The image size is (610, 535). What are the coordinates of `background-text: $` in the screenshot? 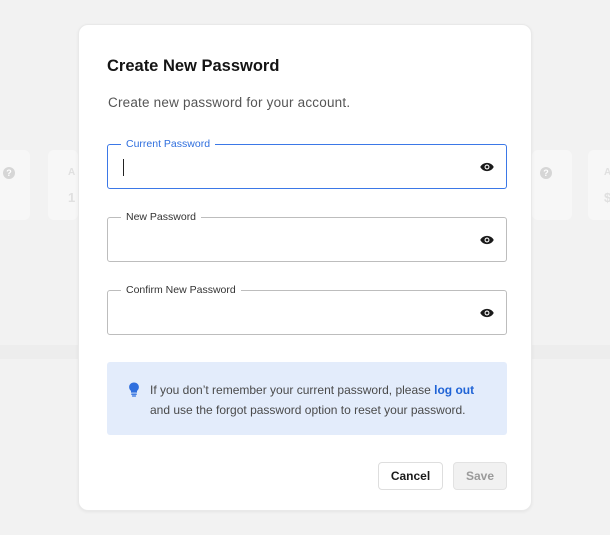 It's located at (607, 197).